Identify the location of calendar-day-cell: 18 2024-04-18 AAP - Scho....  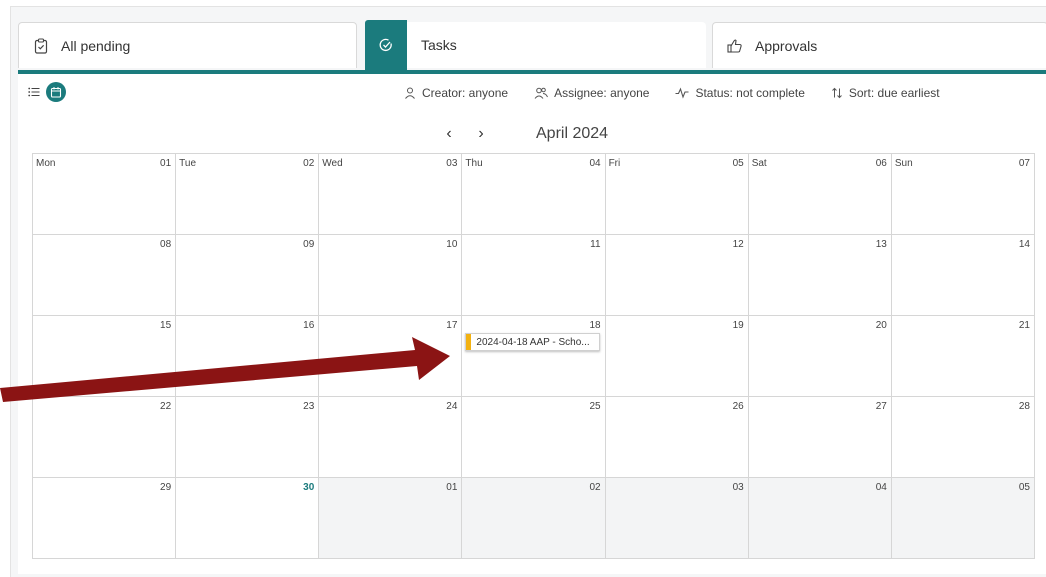
(534, 356).